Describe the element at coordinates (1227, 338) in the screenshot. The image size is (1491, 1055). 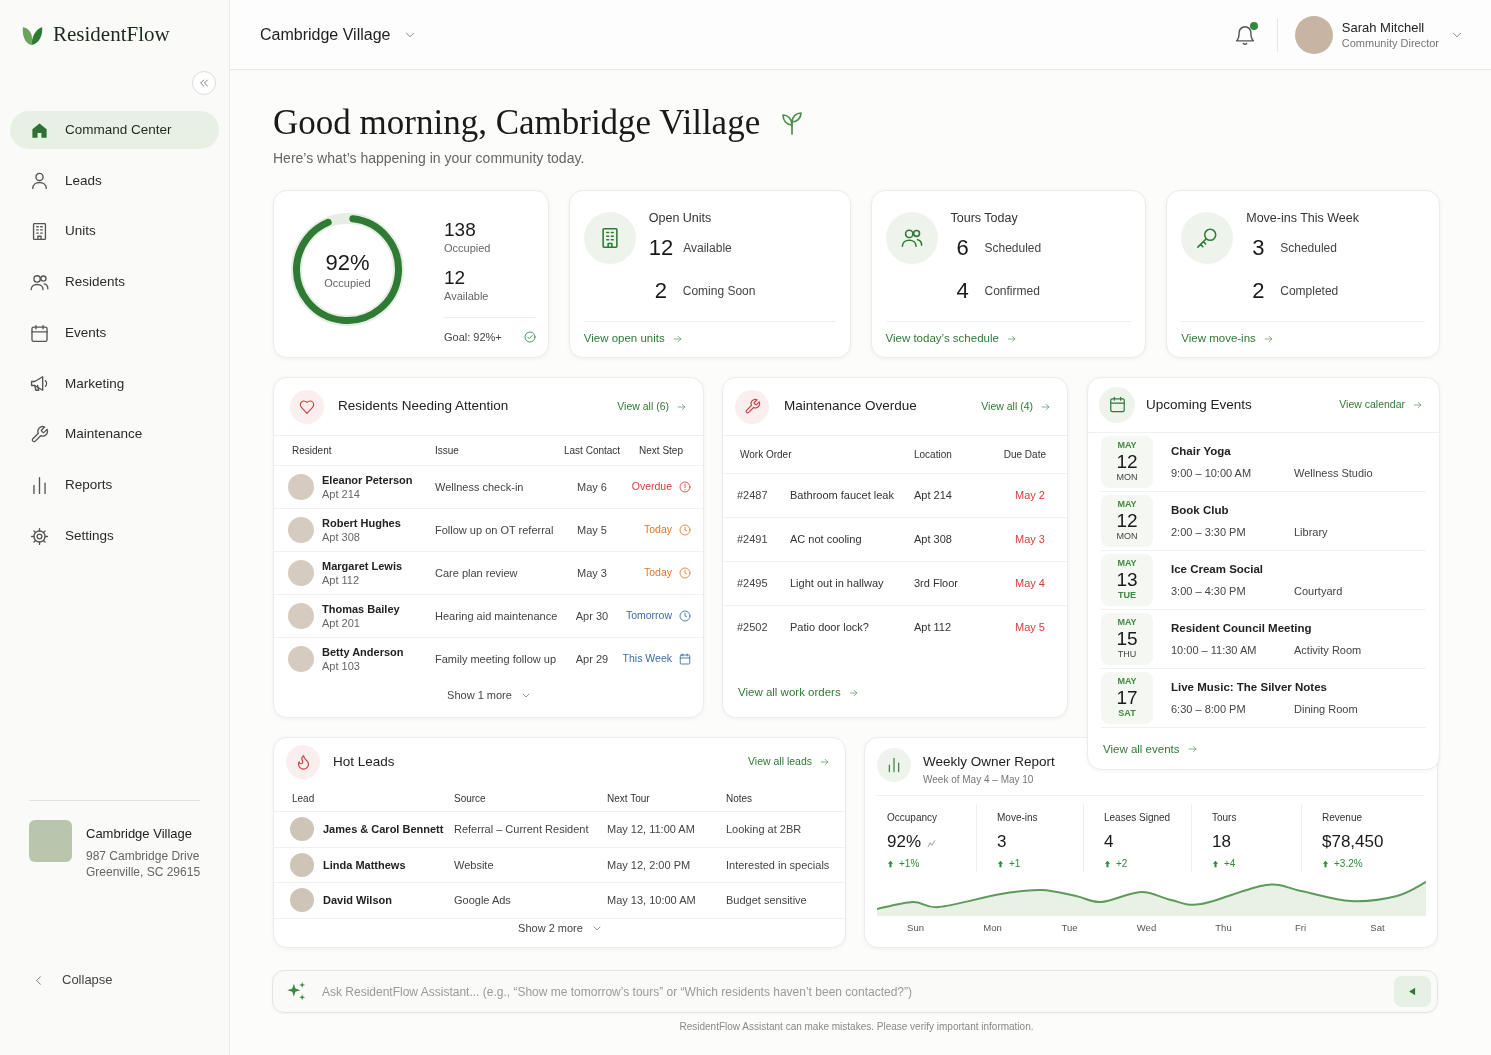
I see `view-link: View move-ins` at that location.